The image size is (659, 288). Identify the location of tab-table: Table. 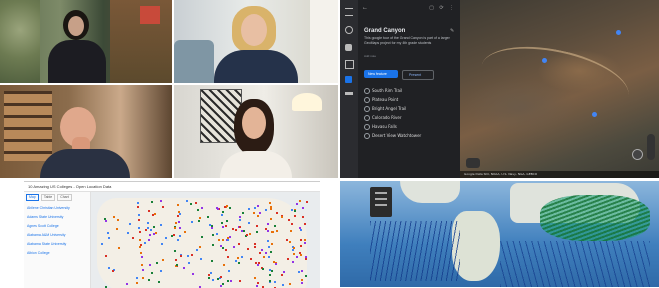
(48, 197).